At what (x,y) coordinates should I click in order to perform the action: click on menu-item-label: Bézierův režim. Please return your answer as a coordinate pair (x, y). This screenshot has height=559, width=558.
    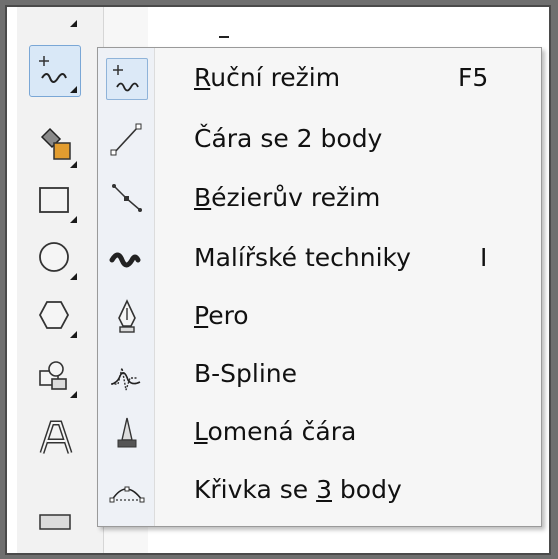
    Looking at the image, I should click on (287, 197).